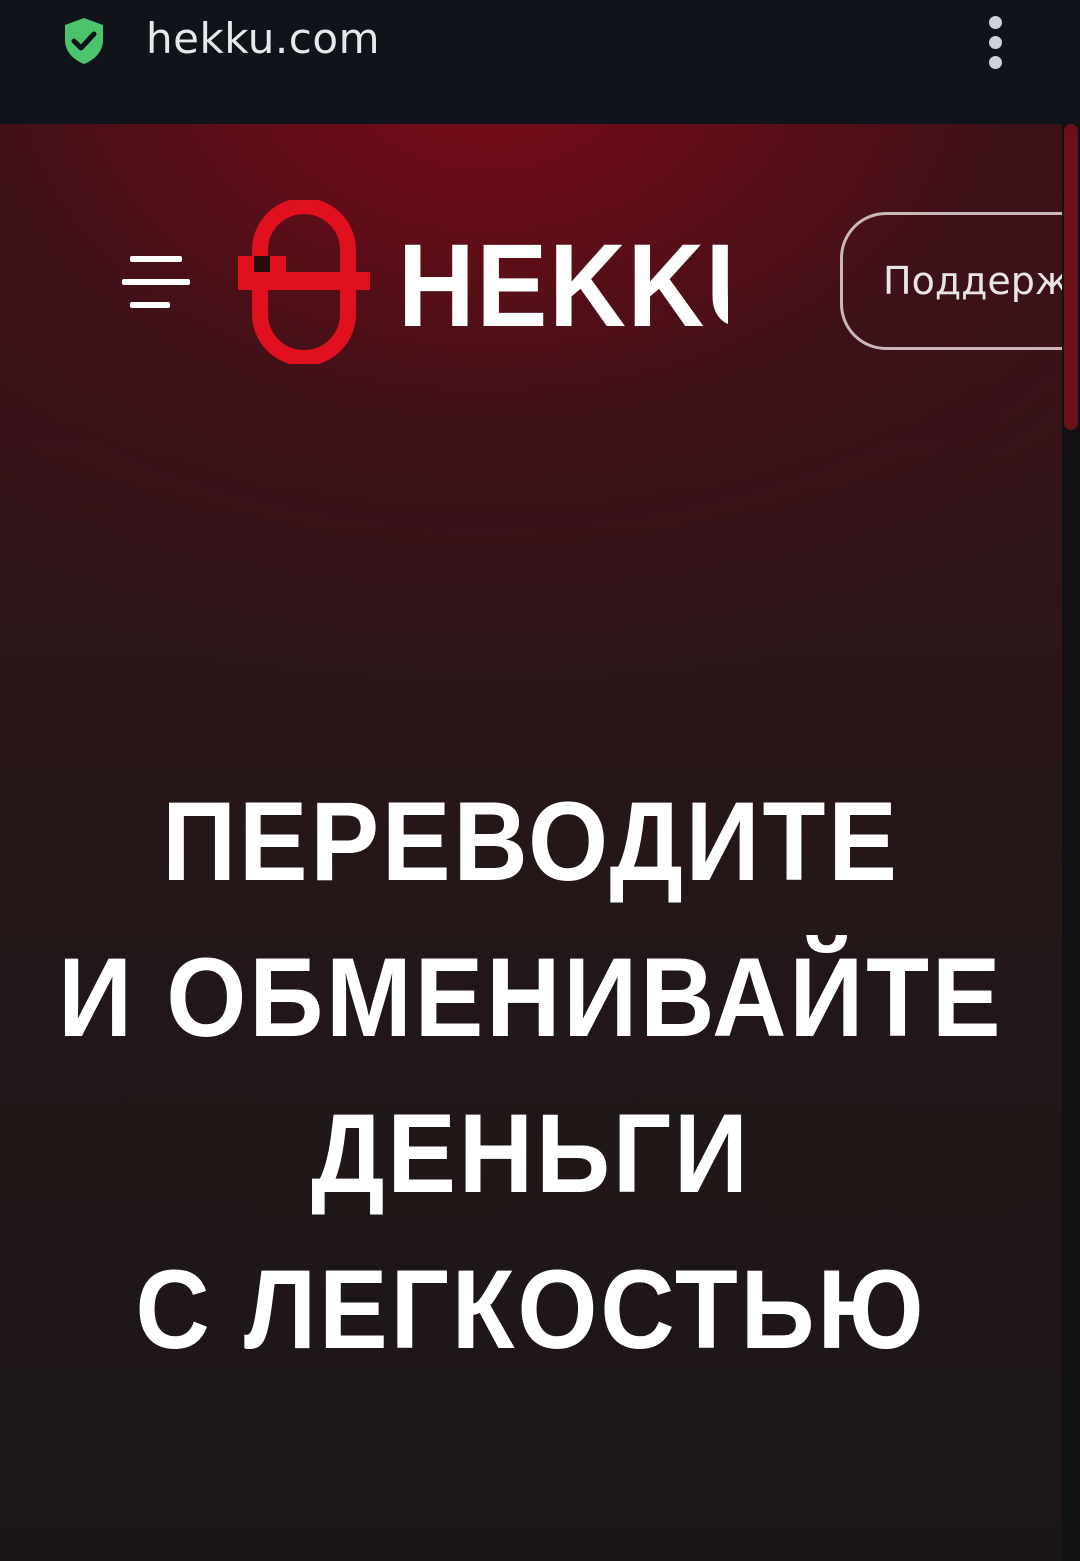  I want to click on support-button: Поддерж, so click(951, 281).